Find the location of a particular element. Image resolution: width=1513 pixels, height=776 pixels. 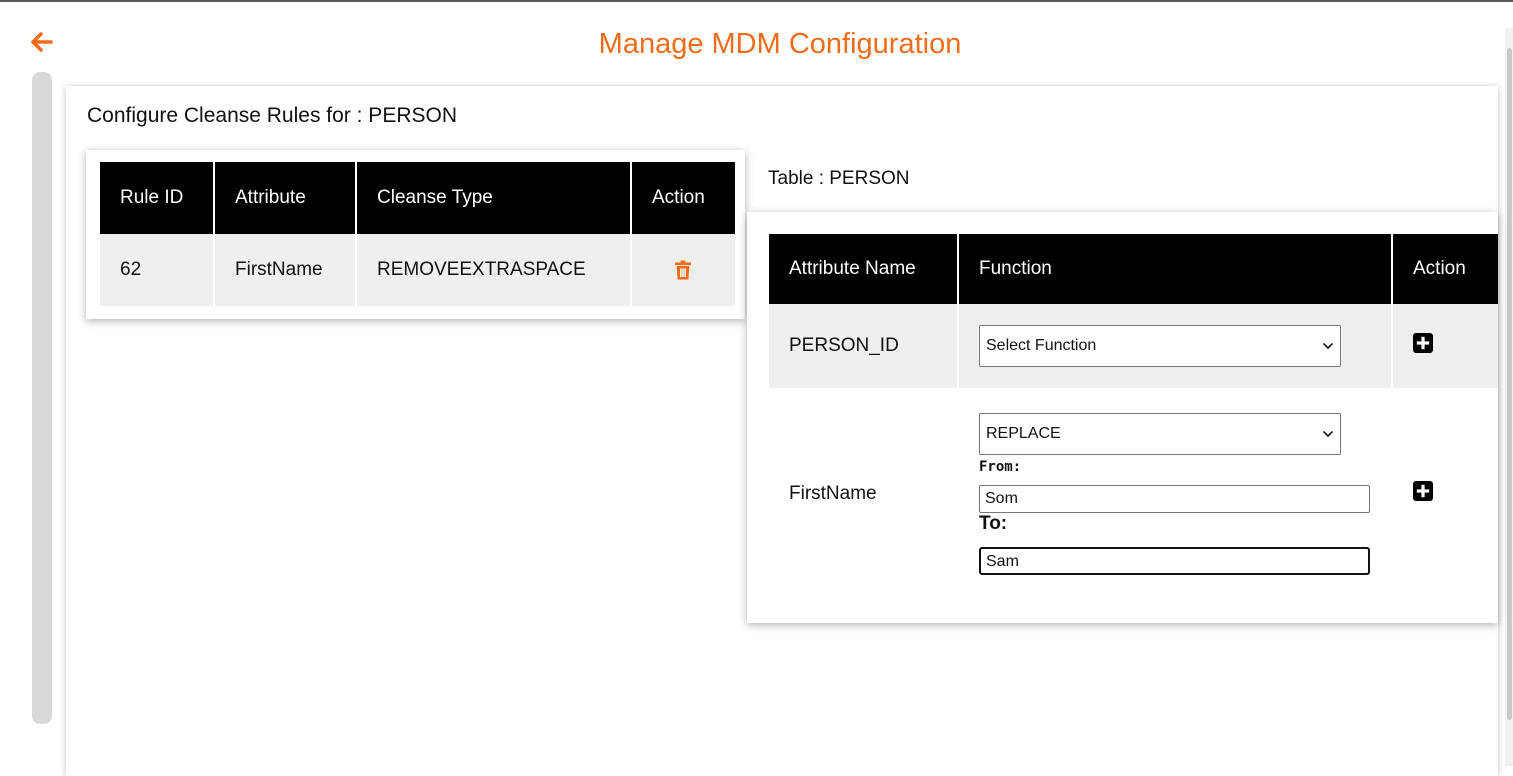

table-row: 62 FirstName REMOVEEXTRASPACE is located at coordinates (417, 270).